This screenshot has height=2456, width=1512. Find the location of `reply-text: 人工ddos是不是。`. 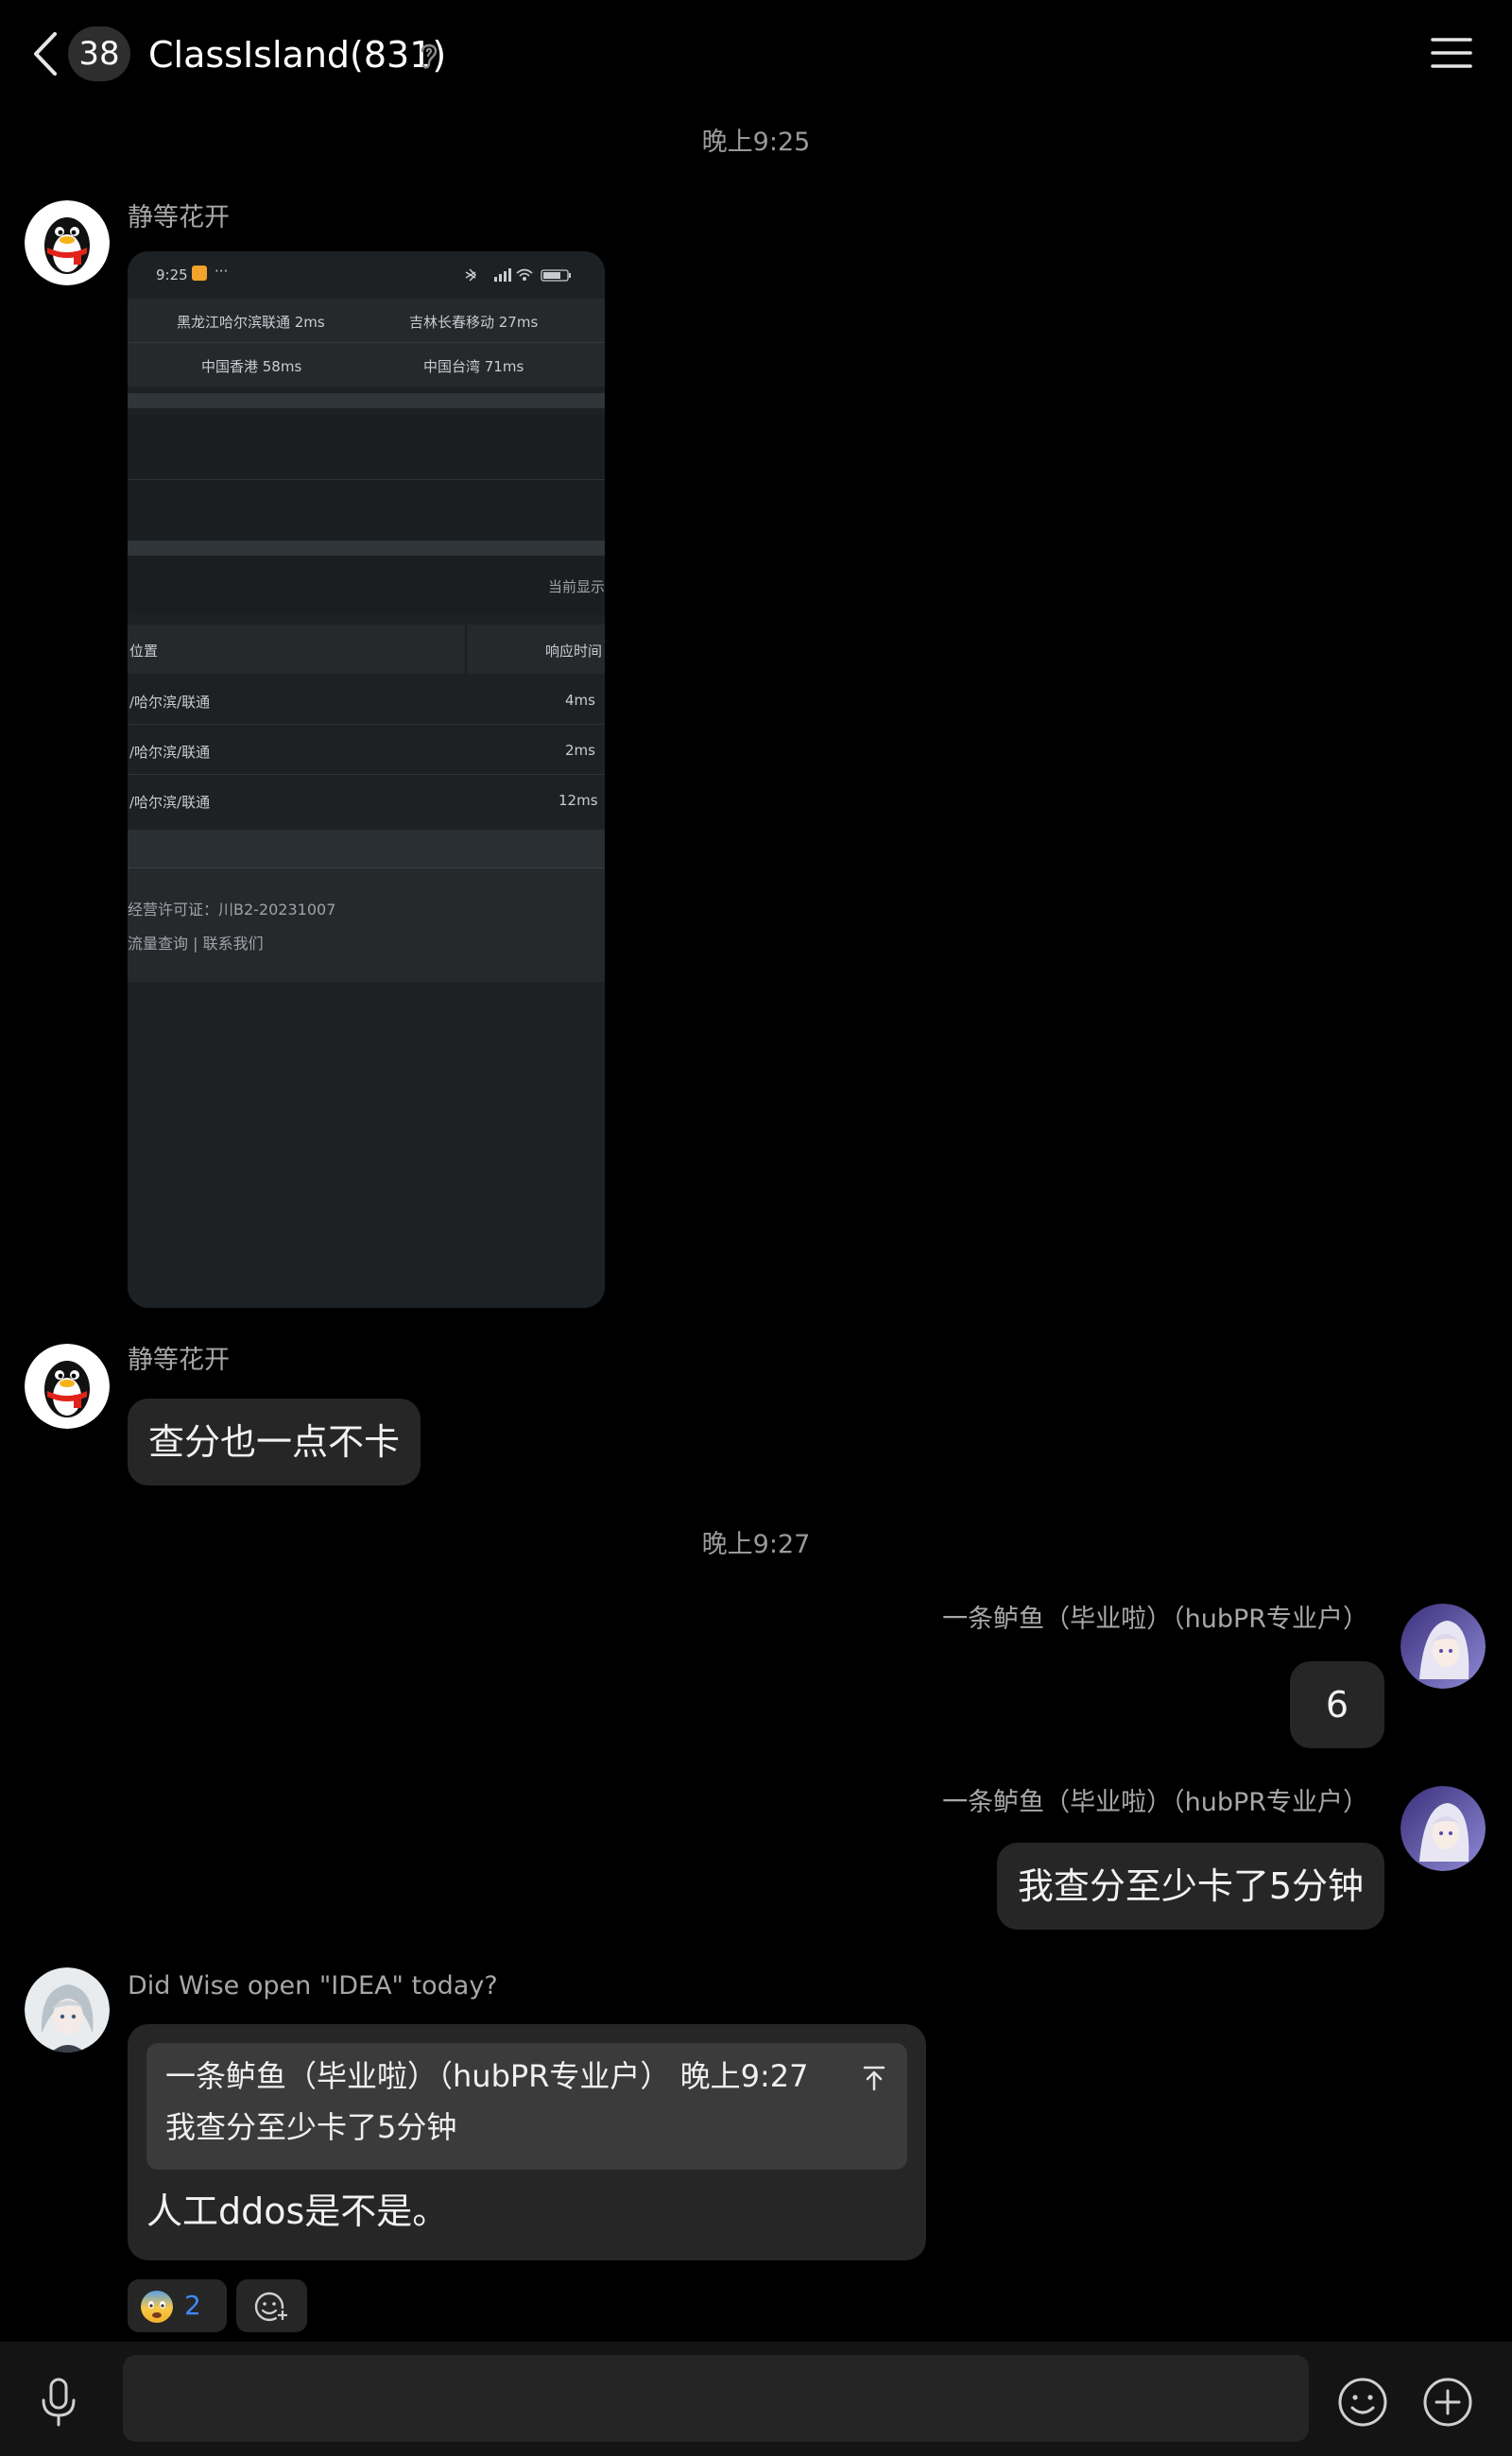

reply-text: 人工ddos是不是。 is located at coordinates (297, 2211).